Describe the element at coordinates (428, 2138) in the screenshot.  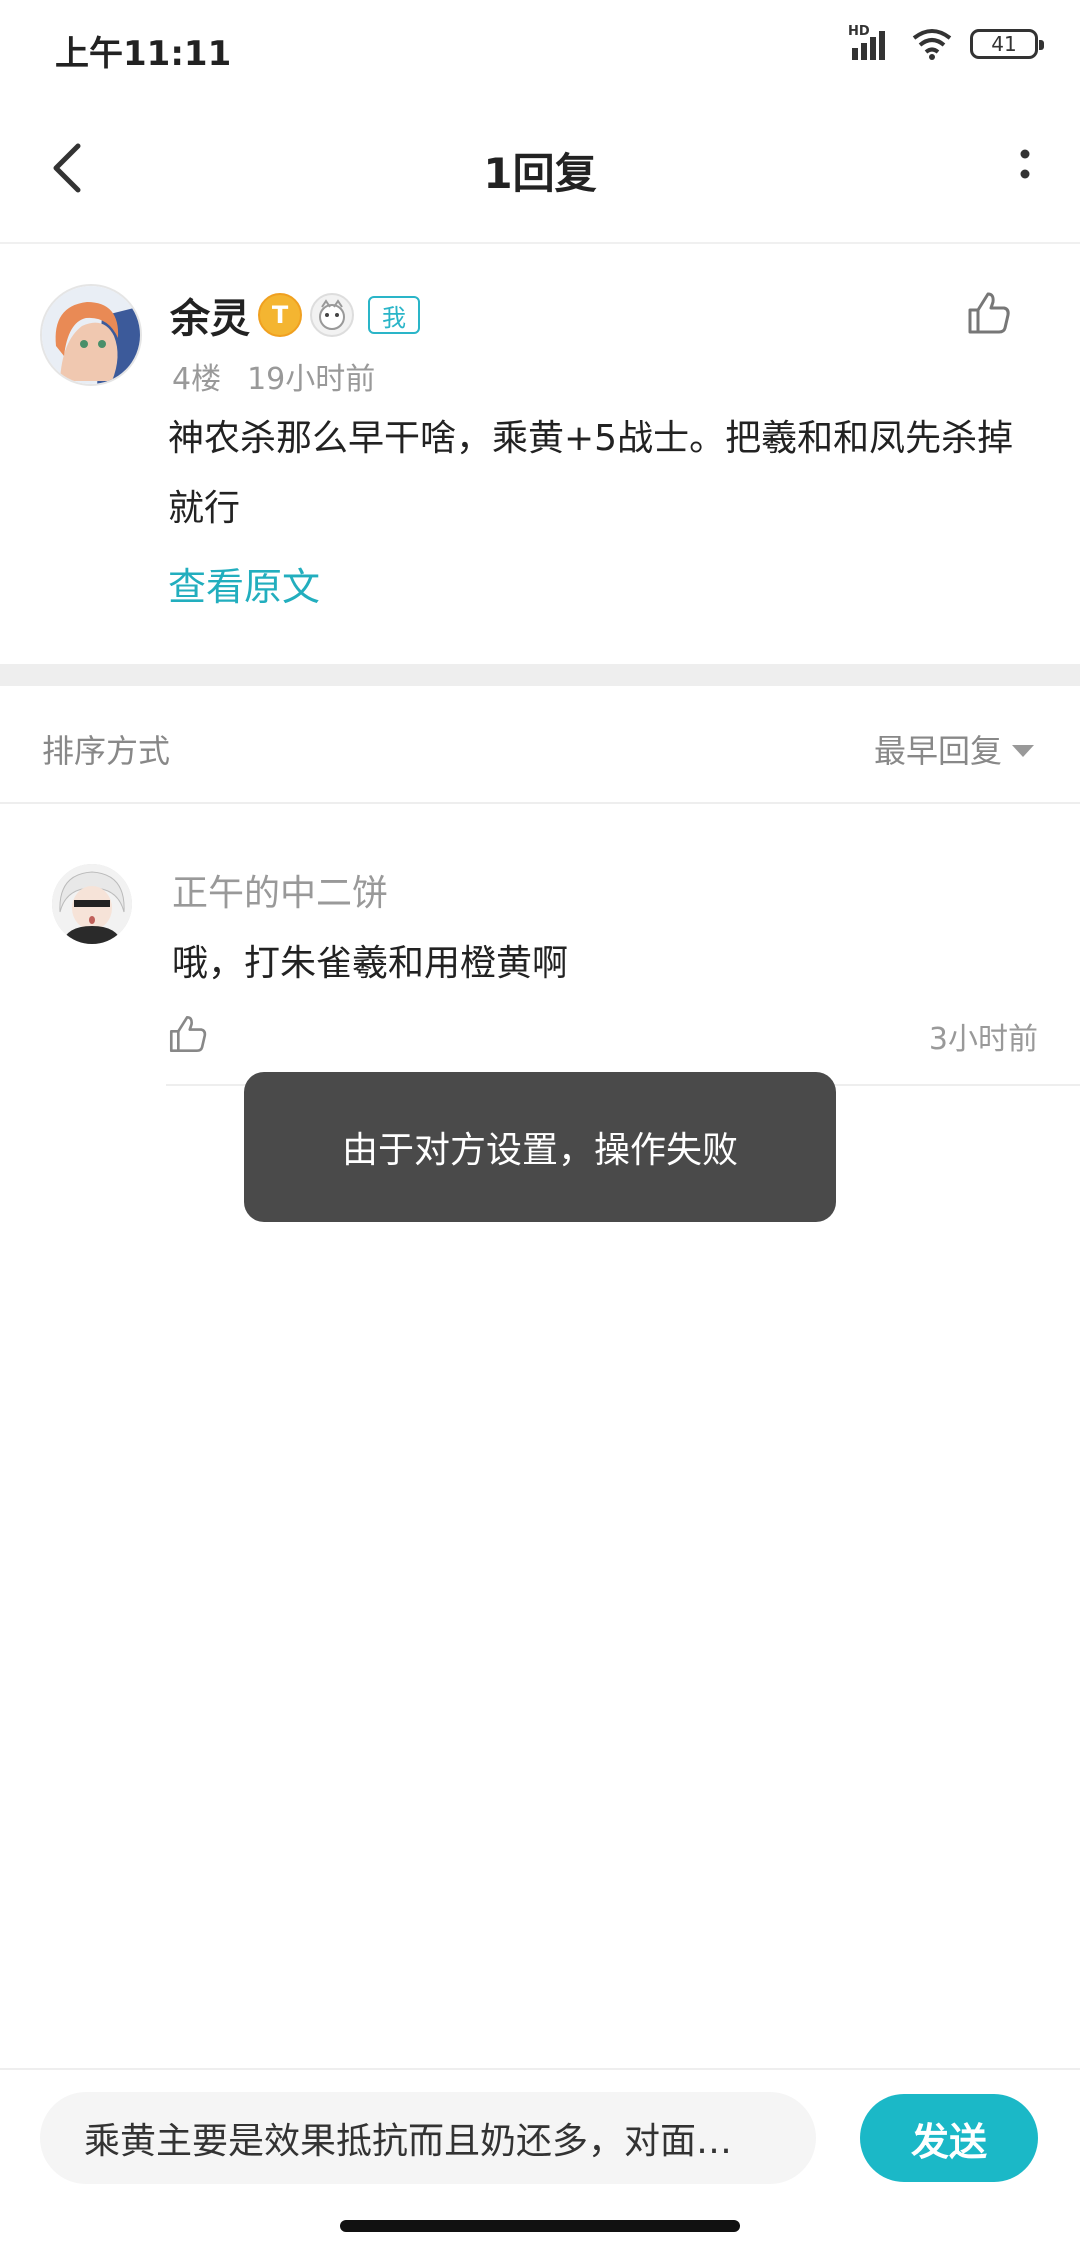
I see `reply-input` at that location.